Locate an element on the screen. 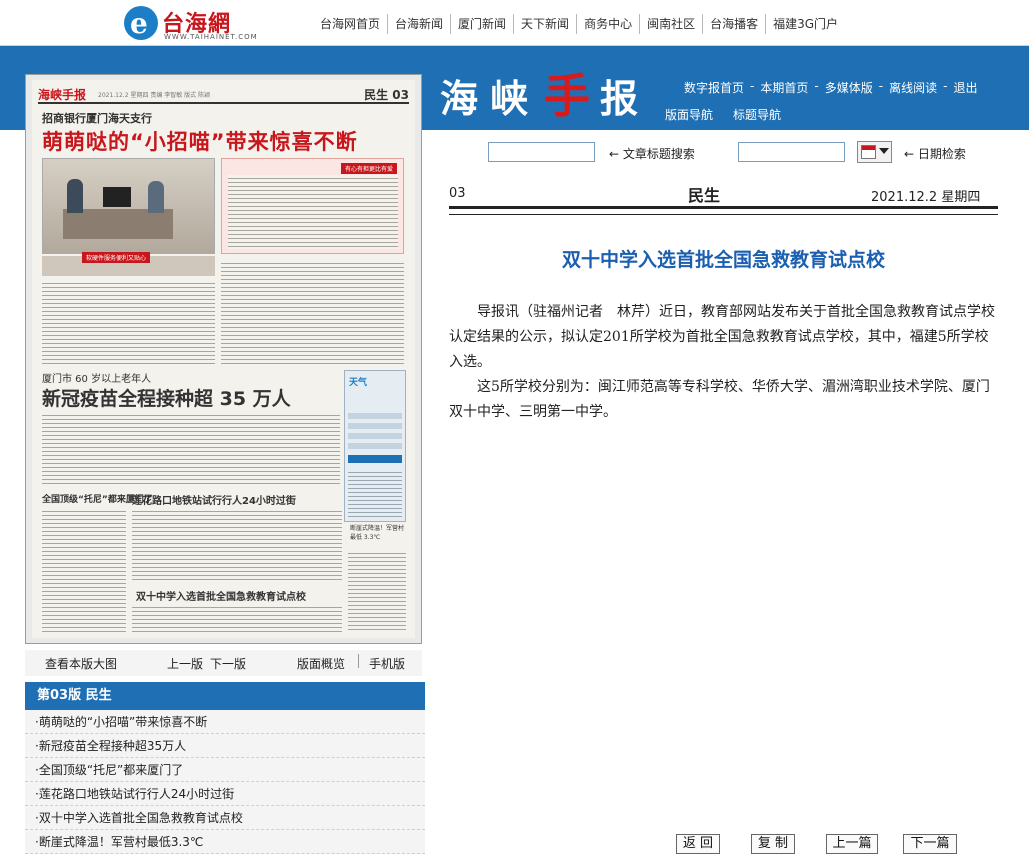 The image size is (1029, 861). nav-xiamen-news: 厦门新闻 is located at coordinates (481, 24).